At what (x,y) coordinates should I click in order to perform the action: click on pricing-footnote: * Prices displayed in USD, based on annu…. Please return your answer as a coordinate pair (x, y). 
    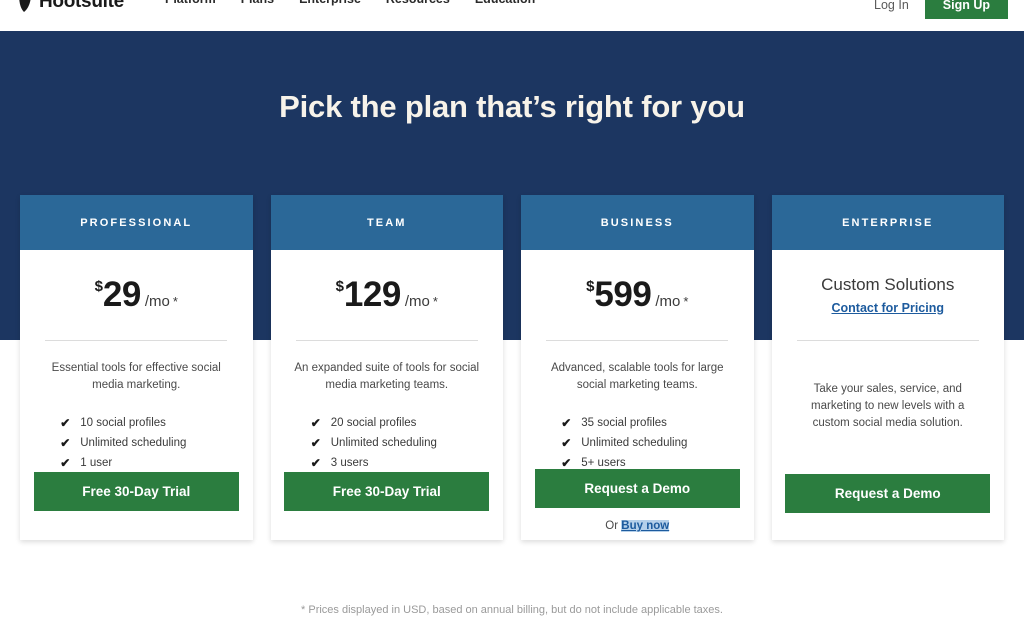
    Looking at the image, I should click on (512, 610).